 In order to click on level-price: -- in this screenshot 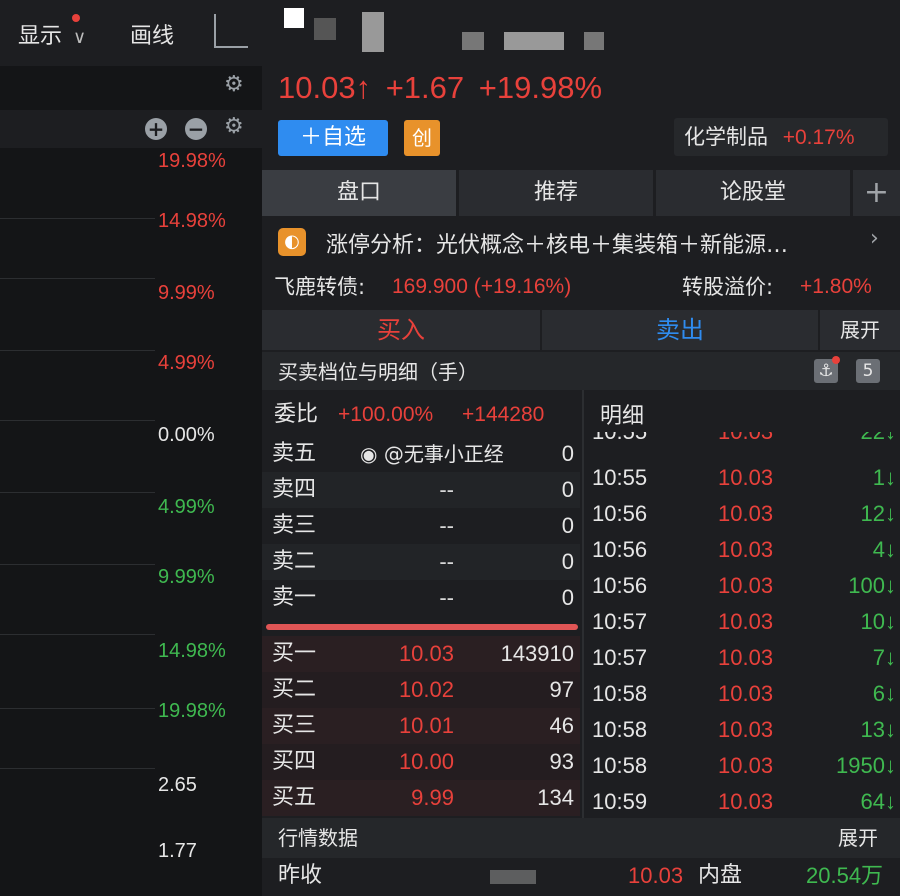, I will do `click(446, 561)`.